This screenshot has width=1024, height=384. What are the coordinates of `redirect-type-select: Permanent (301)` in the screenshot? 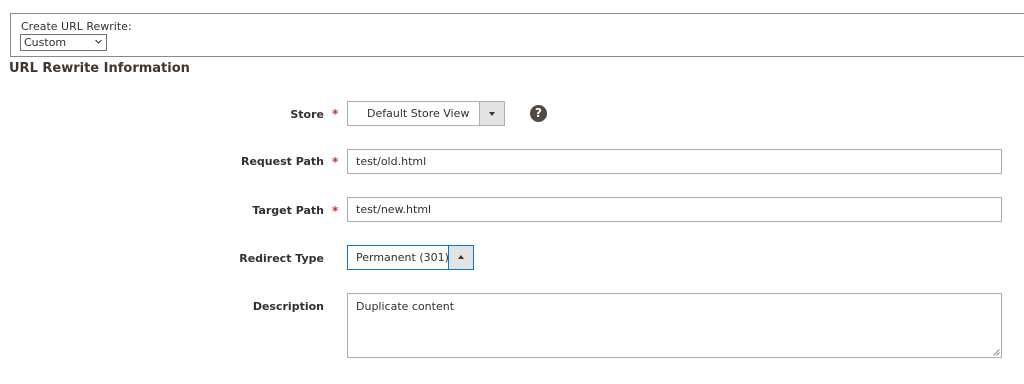 It's located at (410, 257).